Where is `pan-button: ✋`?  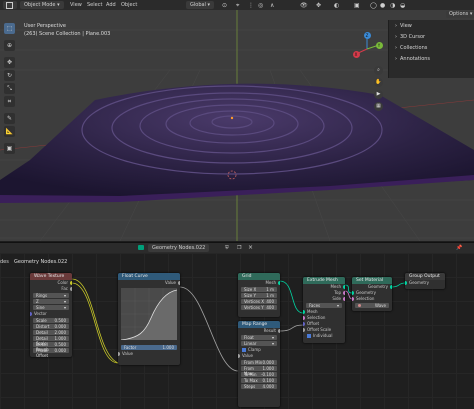
pan-button: ✋ is located at coordinates (378, 82).